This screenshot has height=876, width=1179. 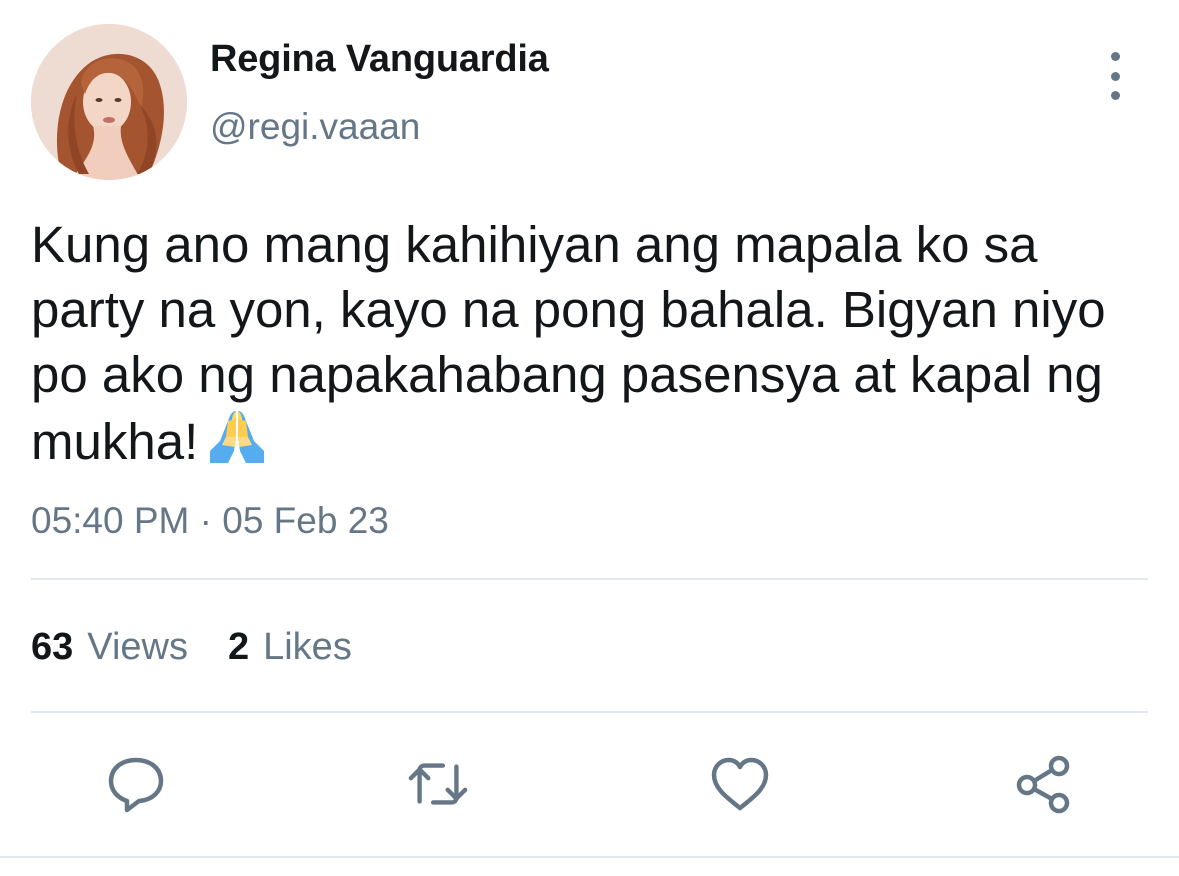 I want to click on reply-icon, so click(x=136, y=785).